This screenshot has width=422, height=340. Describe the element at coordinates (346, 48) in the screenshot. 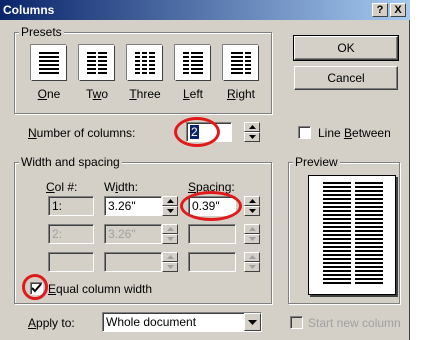

I see `ok-button: OK` at that location.